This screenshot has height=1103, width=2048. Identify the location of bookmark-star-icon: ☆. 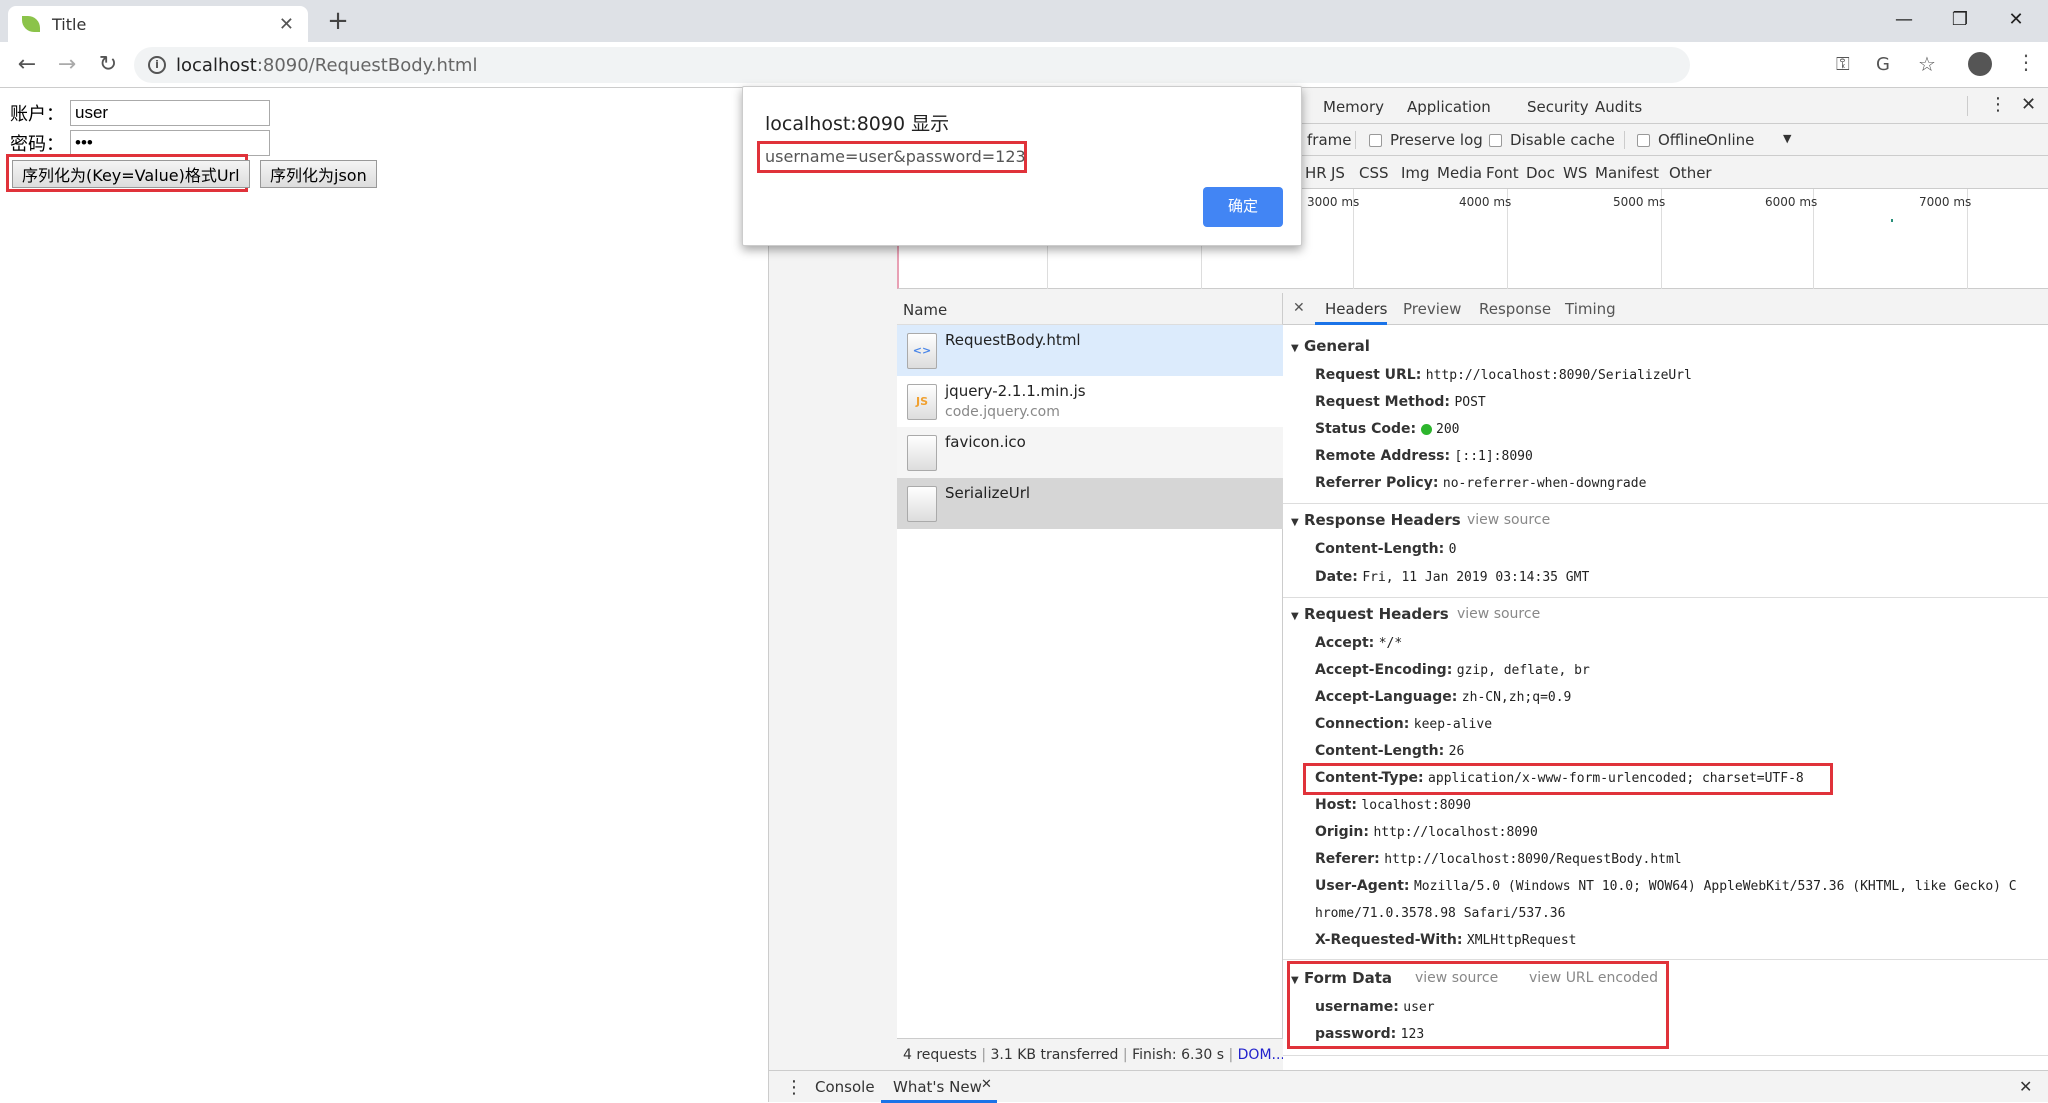
(1927, 64).